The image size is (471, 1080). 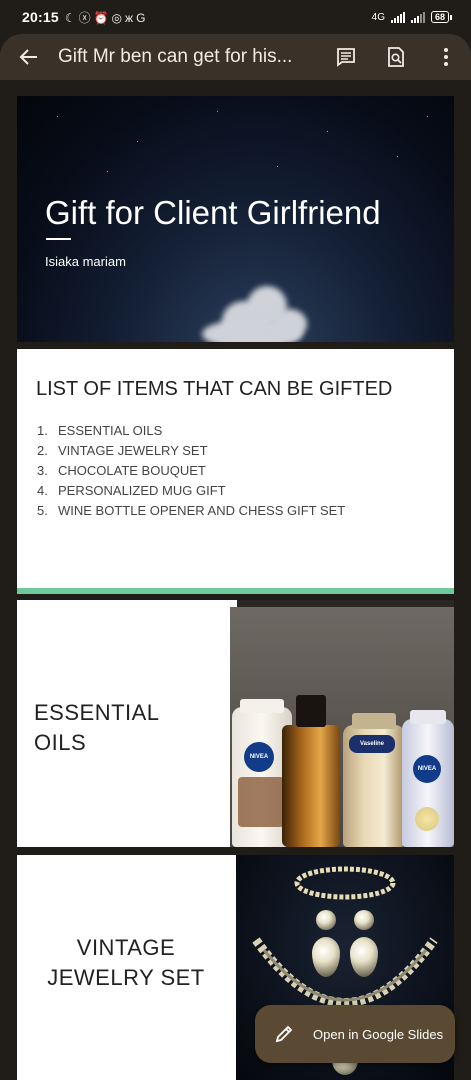 What do you see at coordinates (378, 1034) in the screenshot?
I see `fab-label: Open in Google Slides` at bounding box center [378, 1034].